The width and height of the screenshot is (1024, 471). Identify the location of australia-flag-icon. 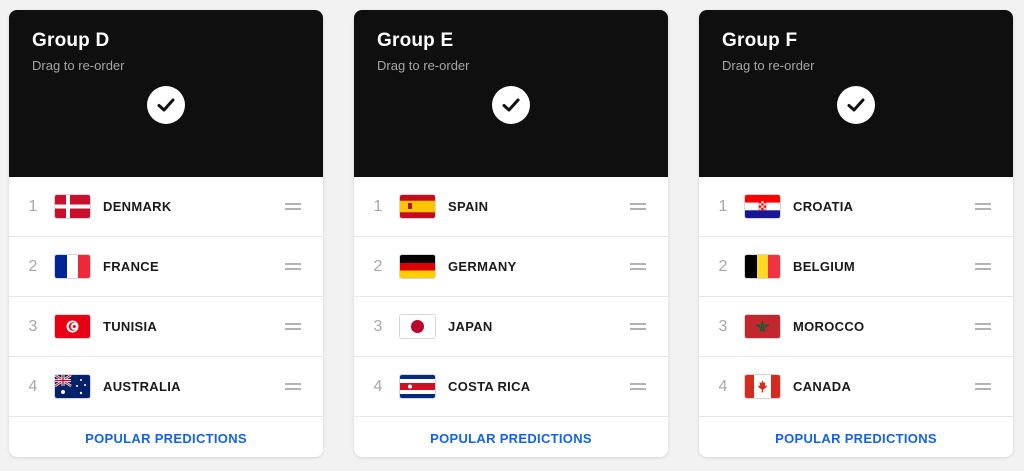
(72, 386).